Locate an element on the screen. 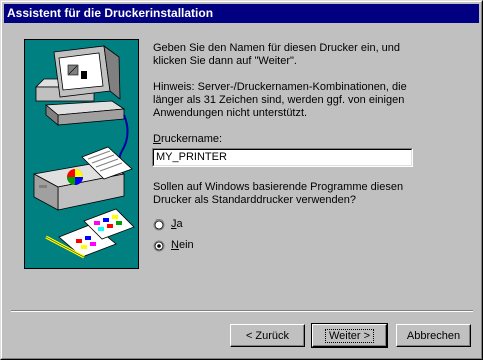 This screenshot has height=360, width=483. back-button-label: < Zurück is located at coordinates (267, 335).